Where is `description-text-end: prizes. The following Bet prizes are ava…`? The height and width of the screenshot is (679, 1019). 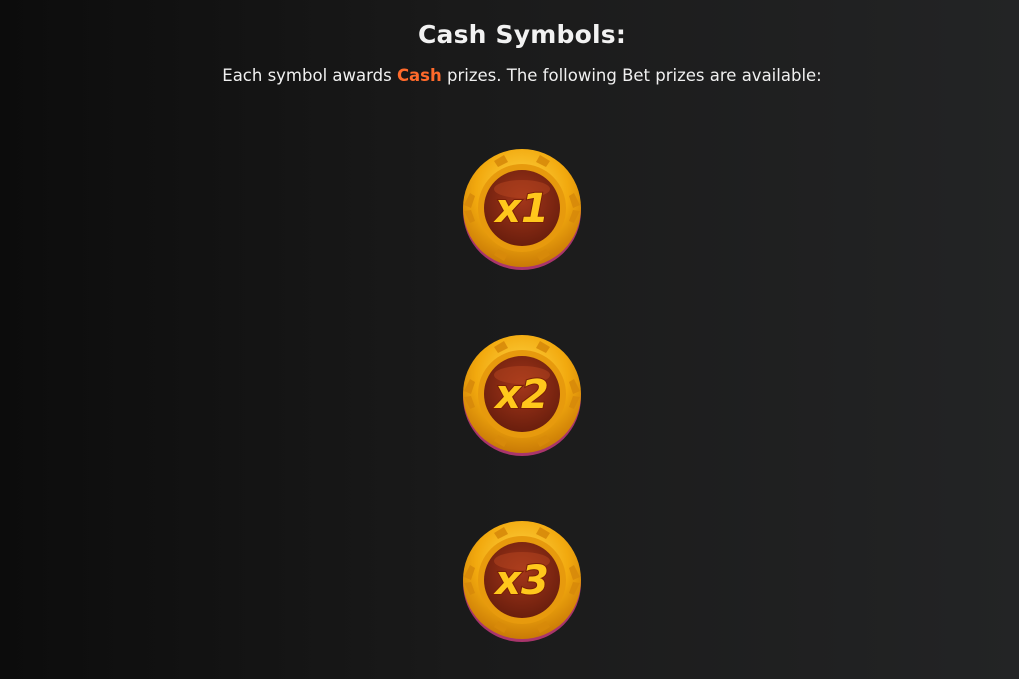
description-text-end: prizes. The following Bet prizes are ava… is located at coordinates (631, 75).